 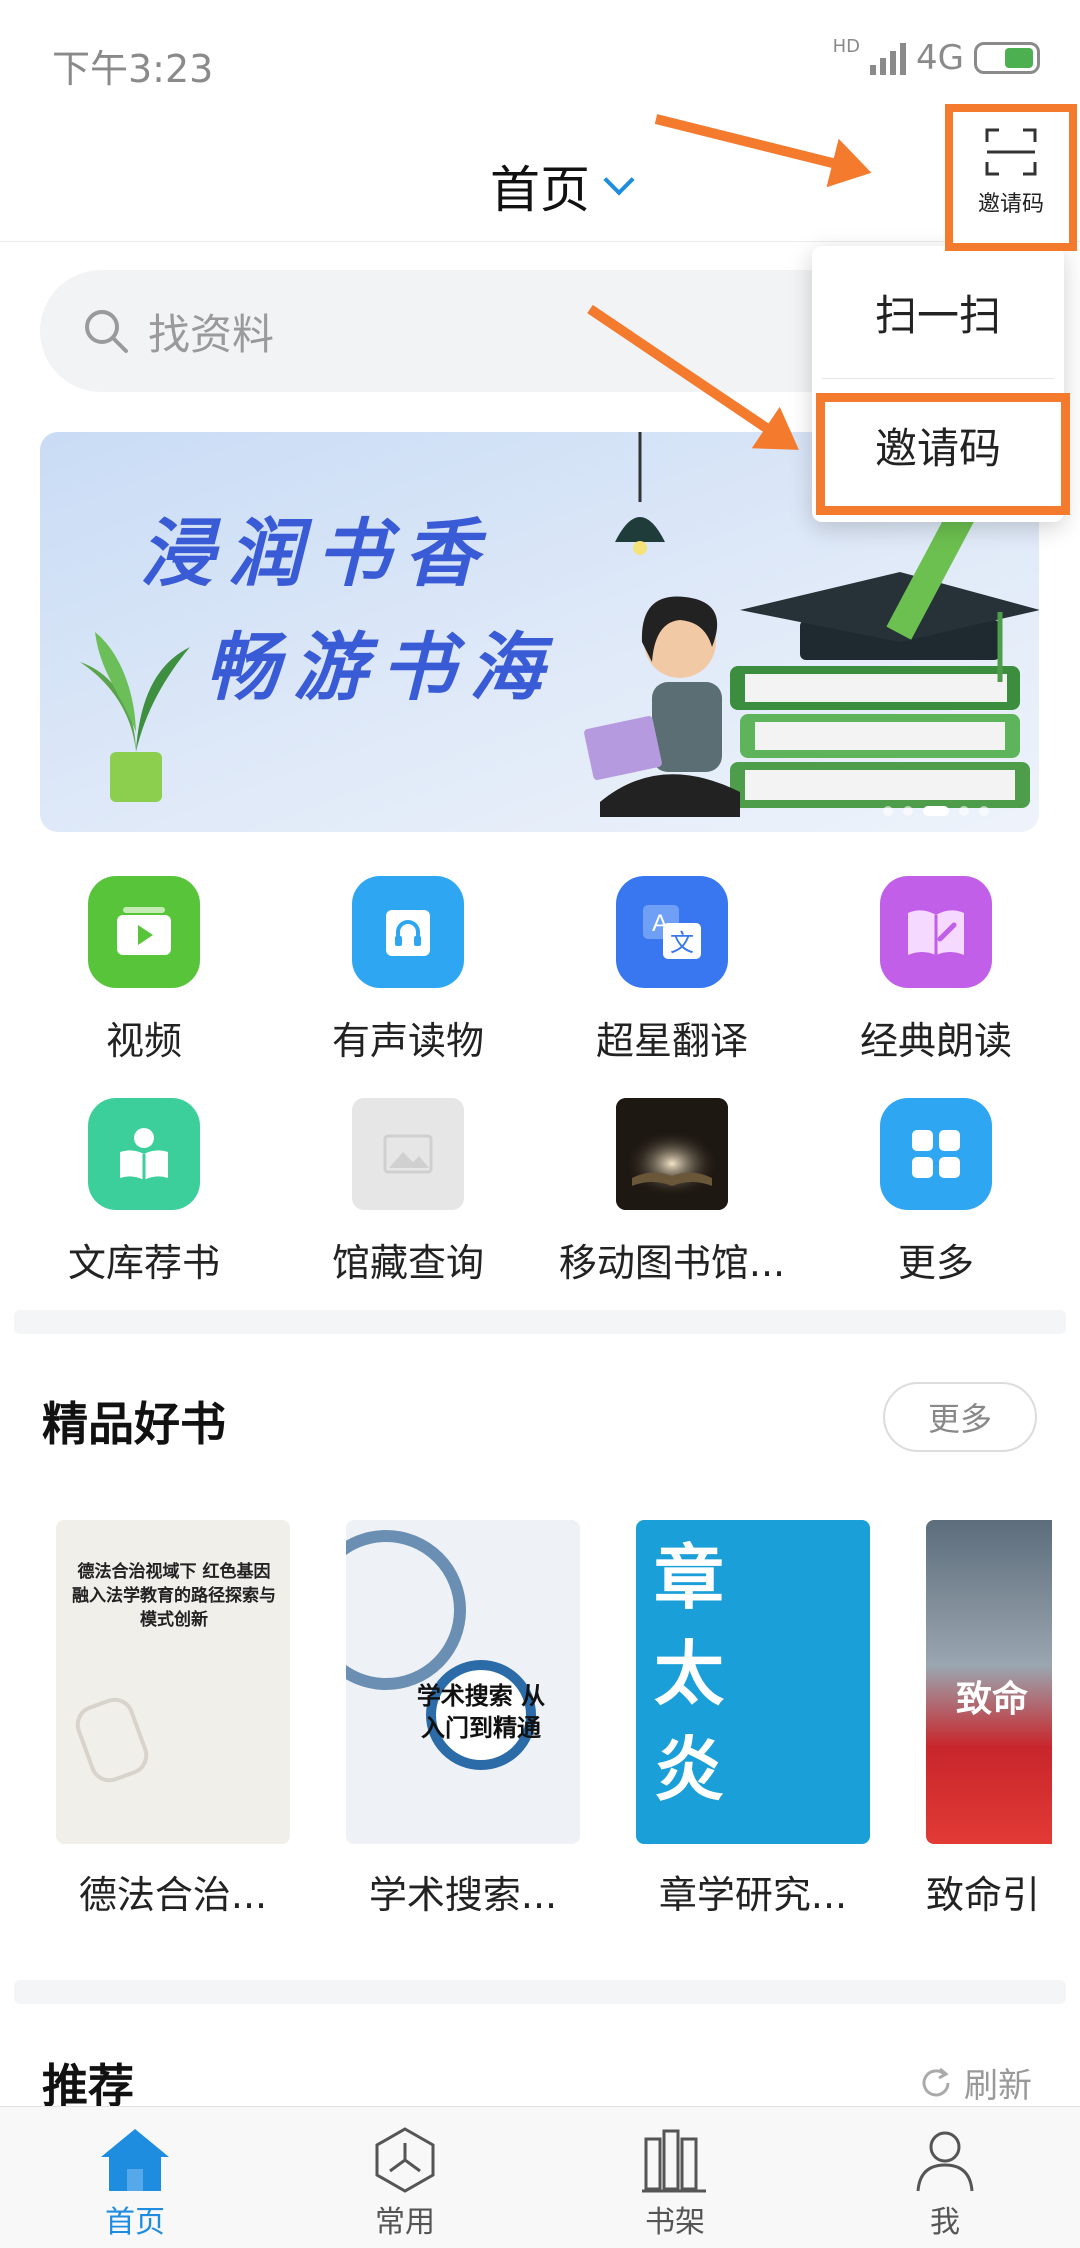 What do you see at coordinates (405, 2222) in the screenshot?
I see `tab-label: 常用` at bounding box center [405, 2222].